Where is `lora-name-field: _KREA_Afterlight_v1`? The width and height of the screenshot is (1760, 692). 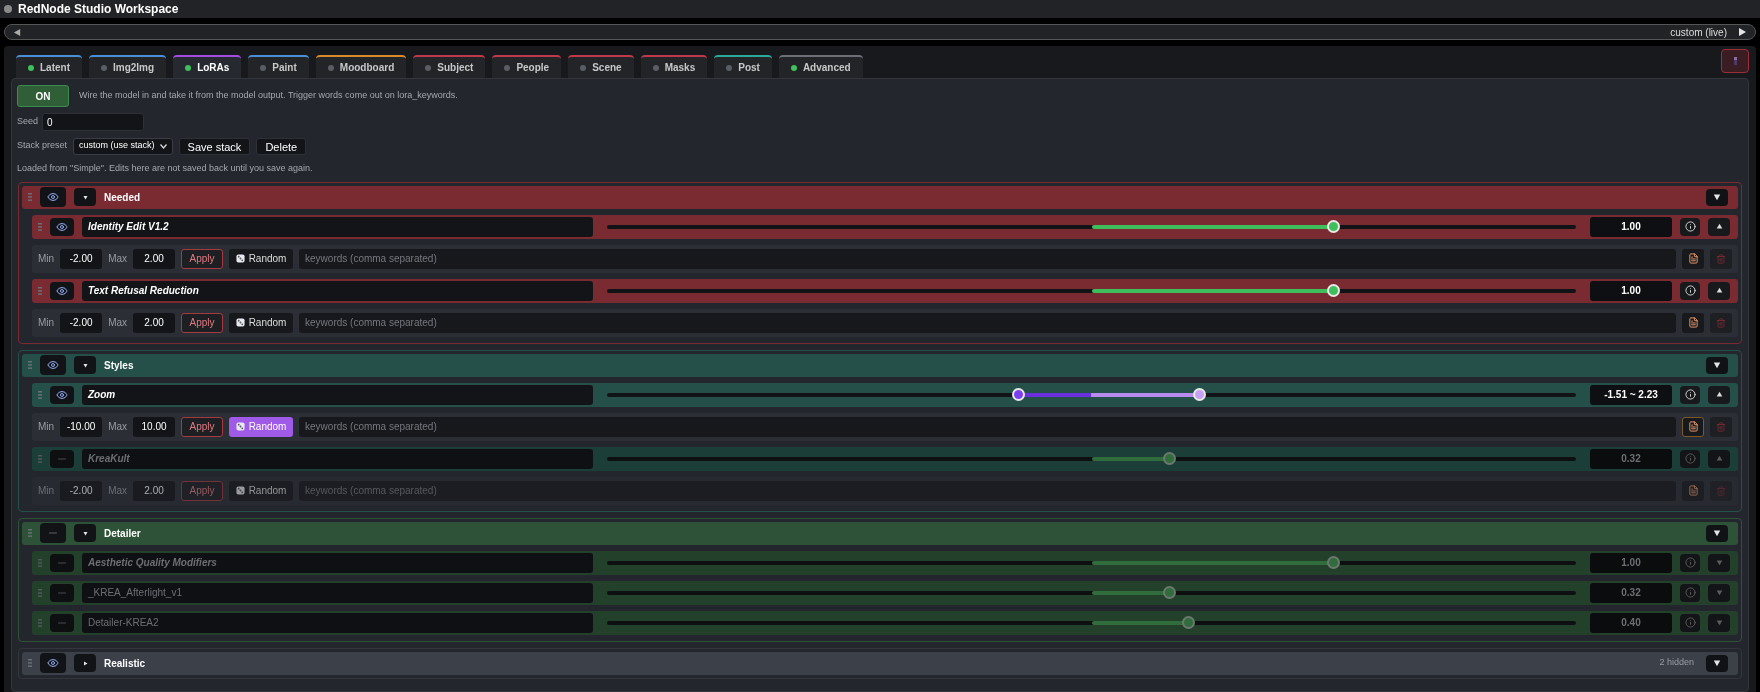 lora-name-field: _KREA_Afterlight_v1 is located at coordinates (337, 592).